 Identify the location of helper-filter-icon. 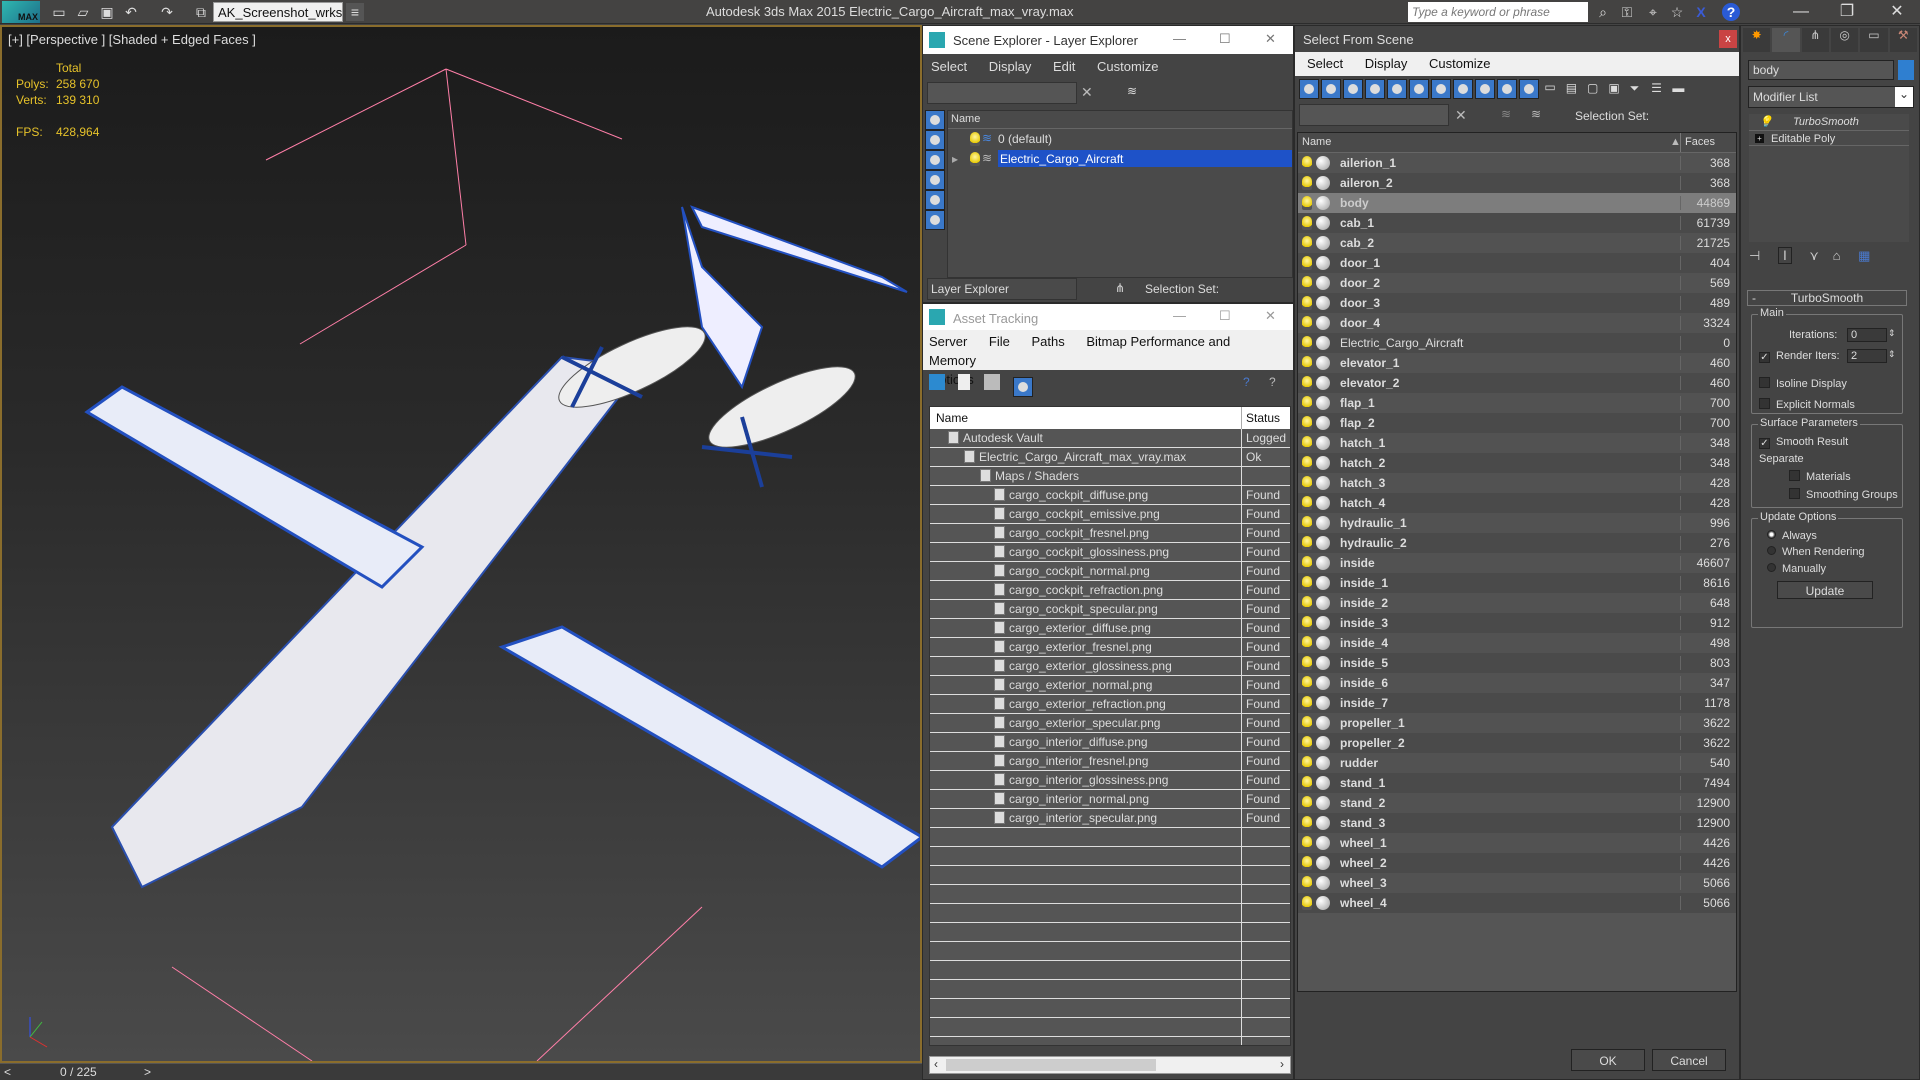
(1397, 89).